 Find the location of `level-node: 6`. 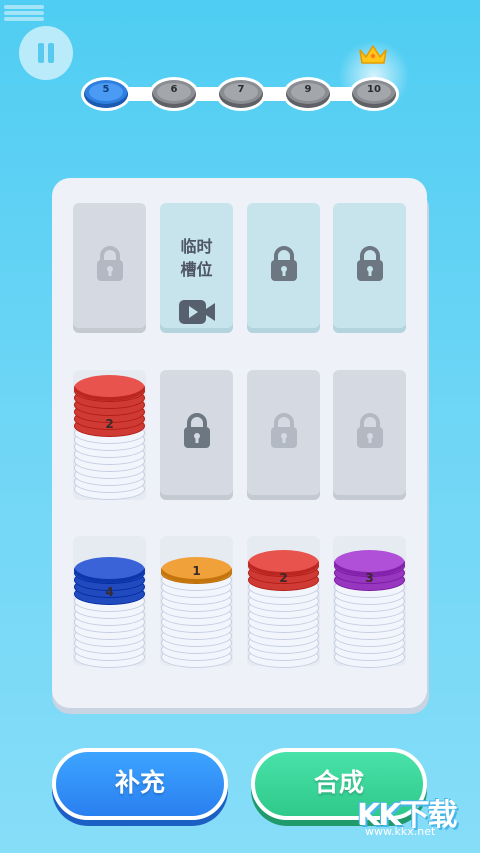

level-node: 6 is located at coordinates (174, 94).